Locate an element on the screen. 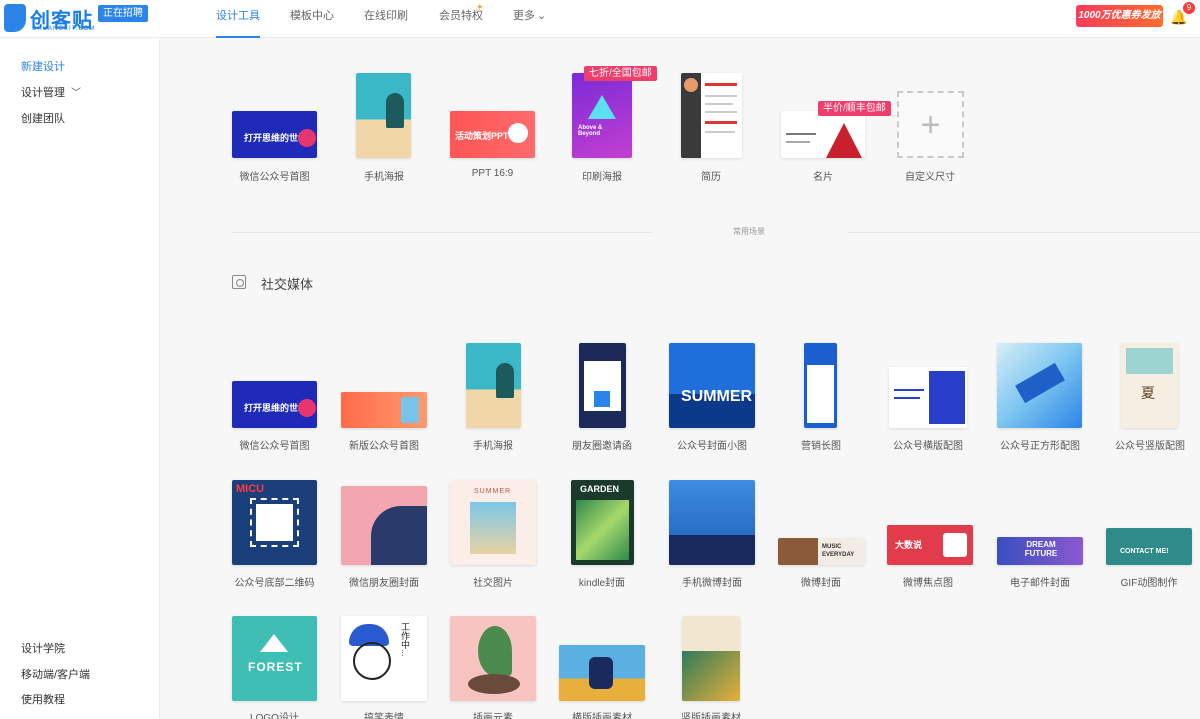 The width and height of the screenshot is (1200, 719). card-label: 简历 is located at coordinates (711, 177).